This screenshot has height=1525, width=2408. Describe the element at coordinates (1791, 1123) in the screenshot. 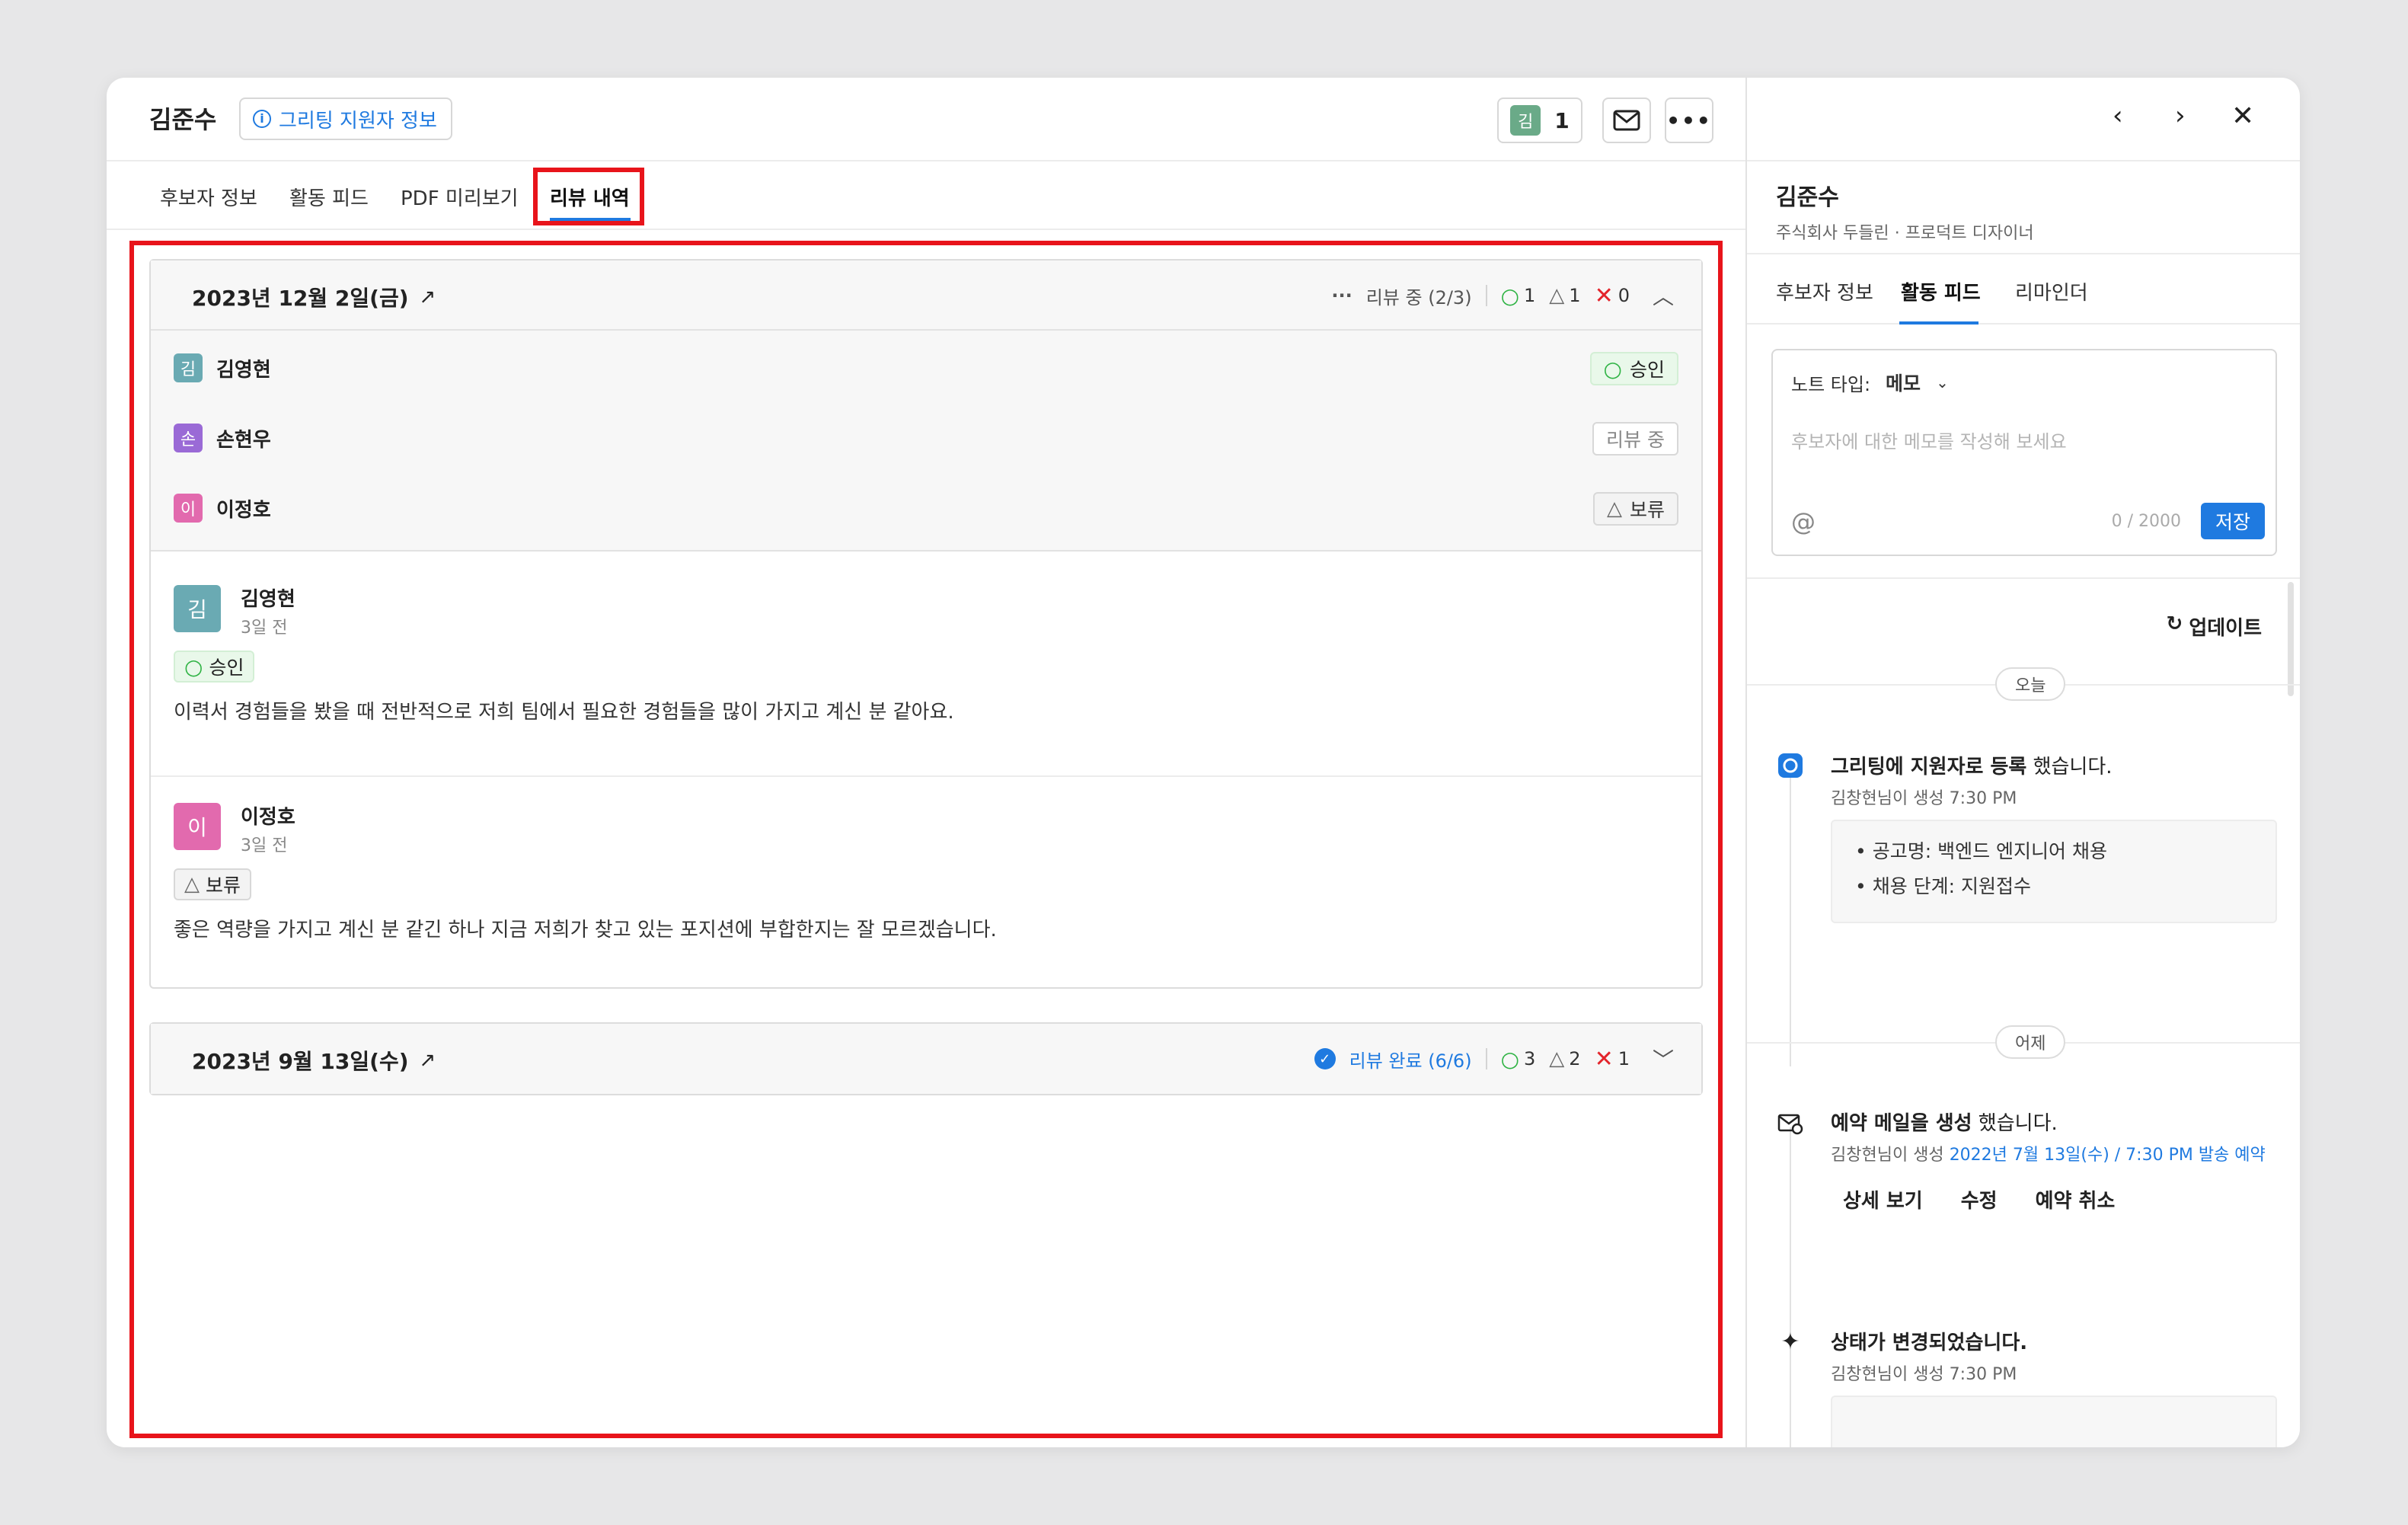

I see `scheduled-mail-icon` at that location.